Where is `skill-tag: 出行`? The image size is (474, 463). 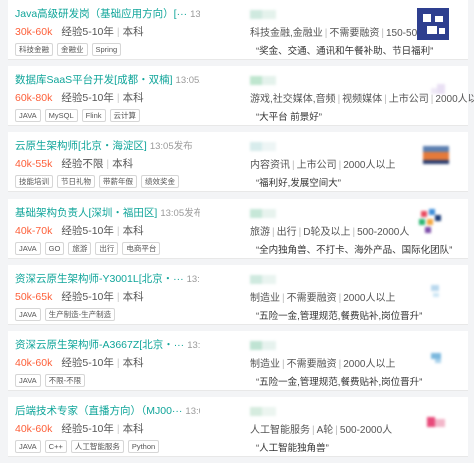
skill-tag: 出行 is located at coordinates (107, 248).